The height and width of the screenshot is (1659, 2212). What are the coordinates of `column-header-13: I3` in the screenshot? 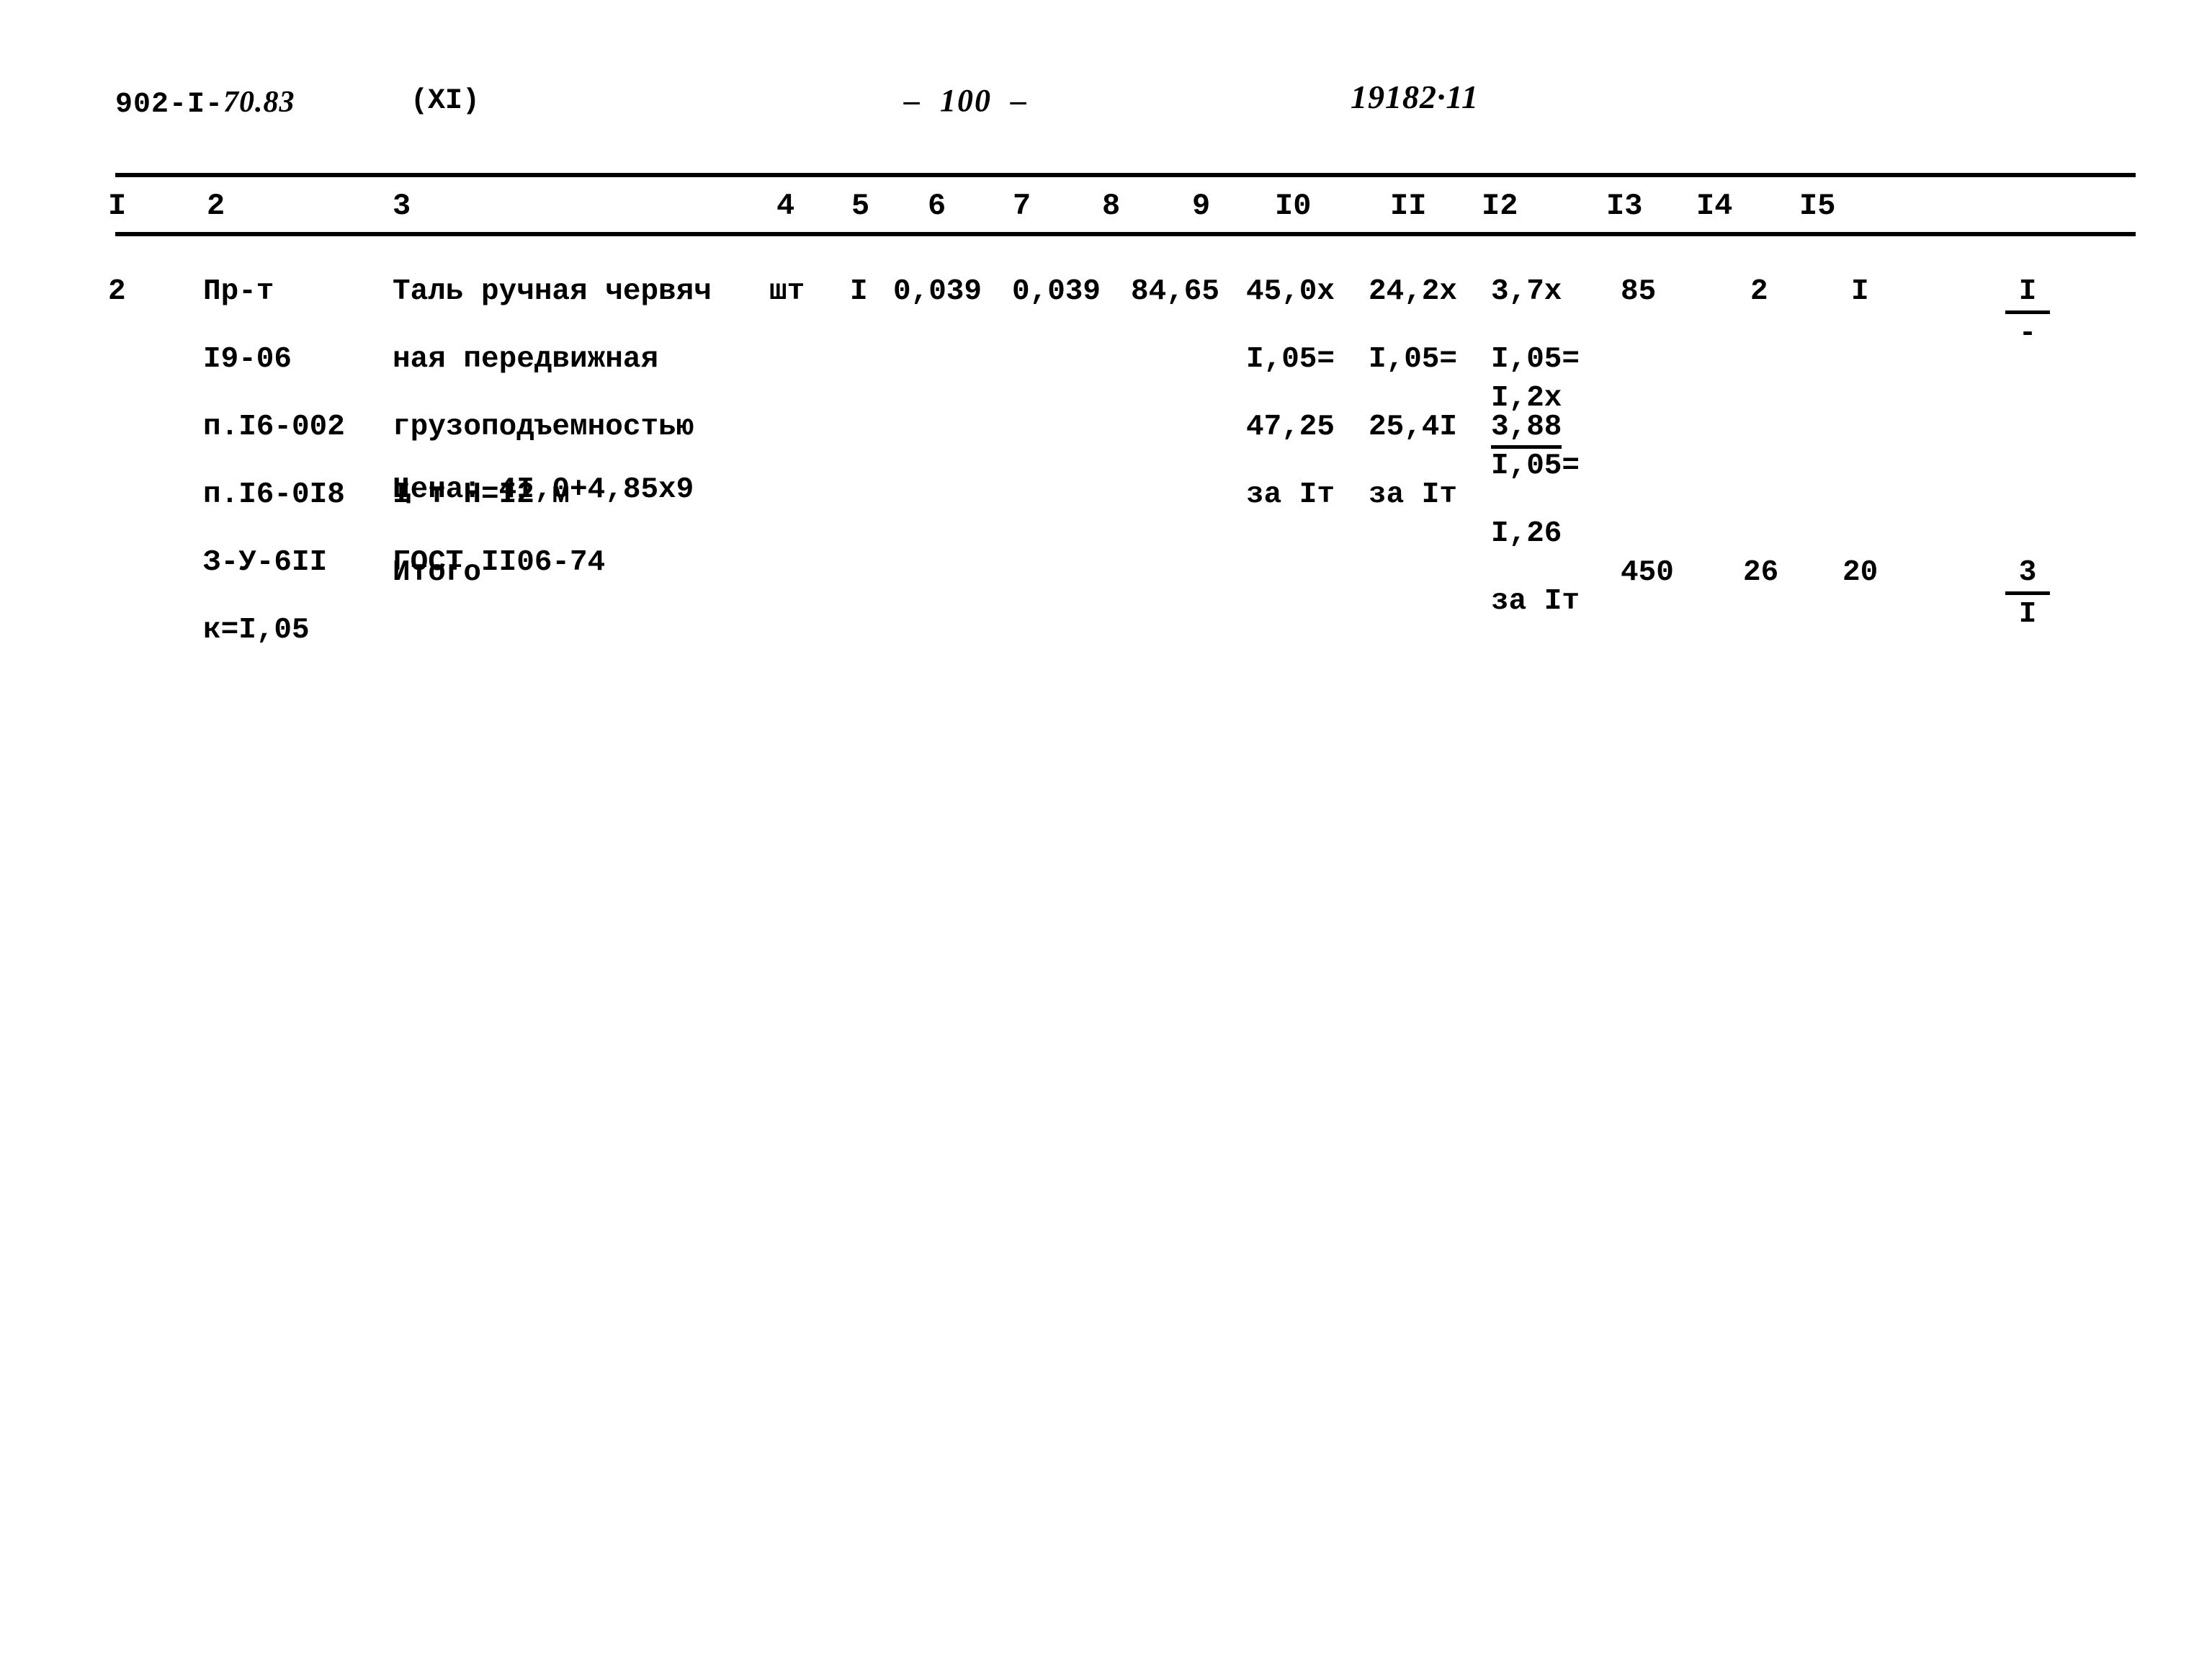 It's located at (1624, 206).